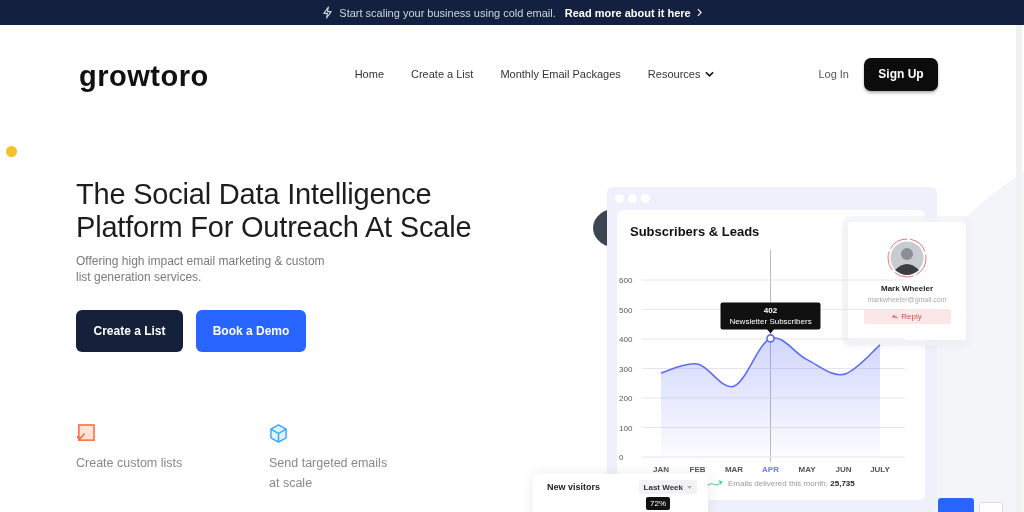  Describe the element at coordinates (907, 258) in the screenshot. I see `avatar` at that location.